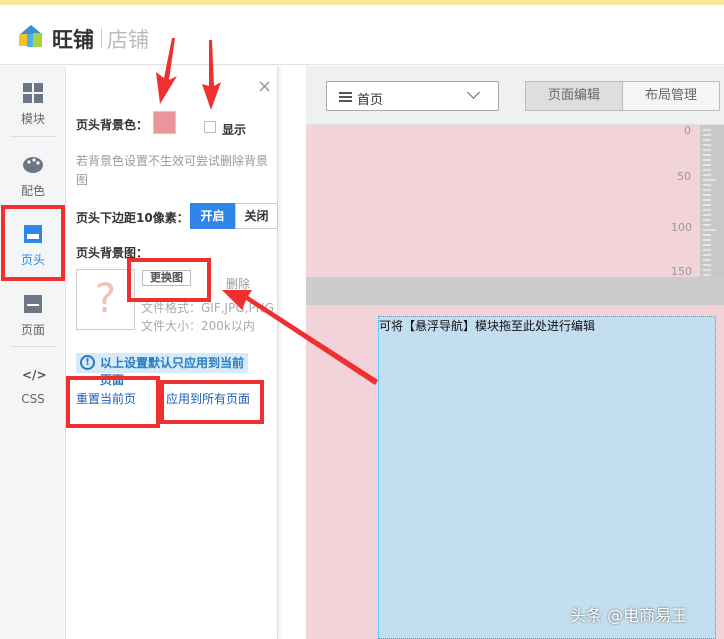 This screenshot has height=639, width=724. I want to click on annotation-box-reset, so click(113, 402).